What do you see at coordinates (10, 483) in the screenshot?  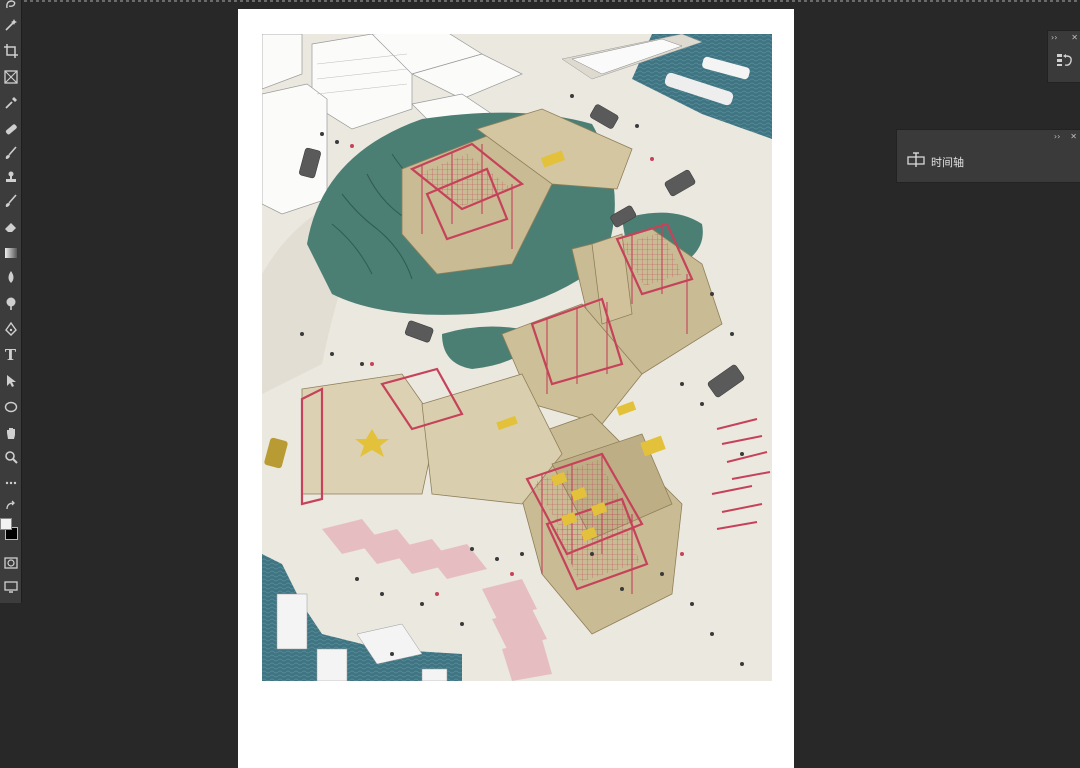 I see `more-tools-icon` at bounding box center [10, 483].